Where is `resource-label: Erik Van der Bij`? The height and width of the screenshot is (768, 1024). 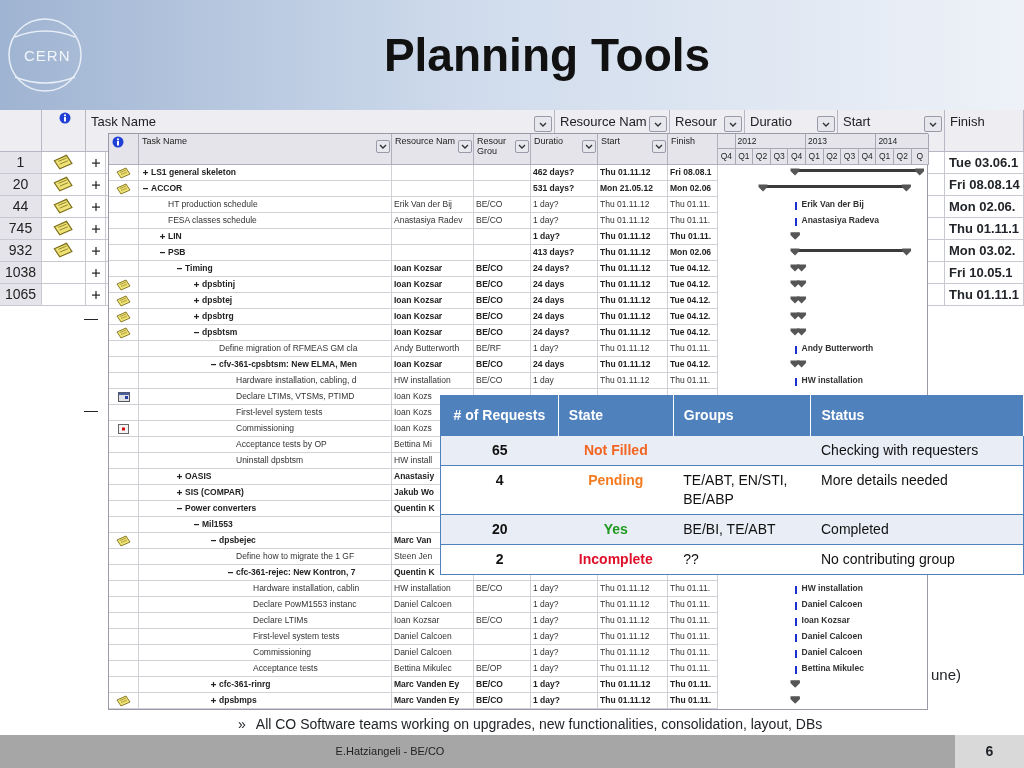
resource-label: Erik Van der Bij is located at coordinates (832, 204).